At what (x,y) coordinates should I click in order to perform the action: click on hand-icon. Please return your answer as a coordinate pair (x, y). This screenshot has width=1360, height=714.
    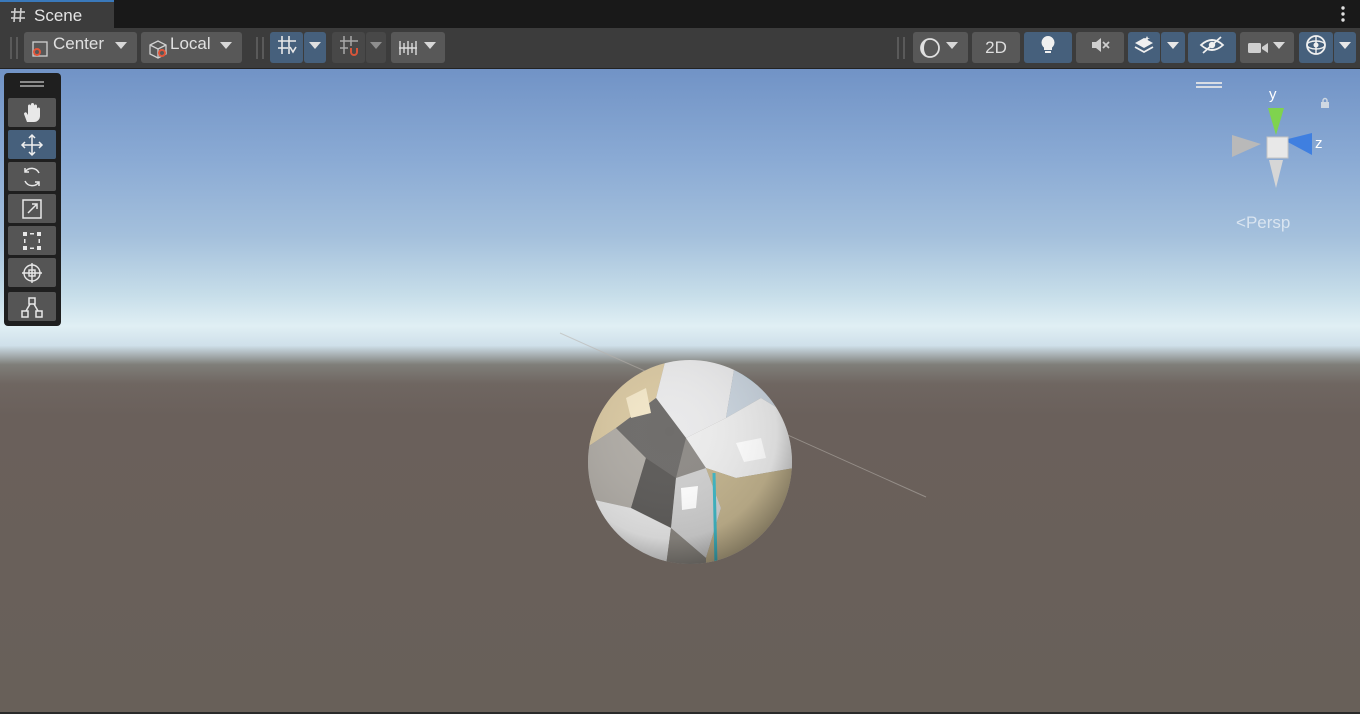
    Looking at the image, I should click on (31, 112).